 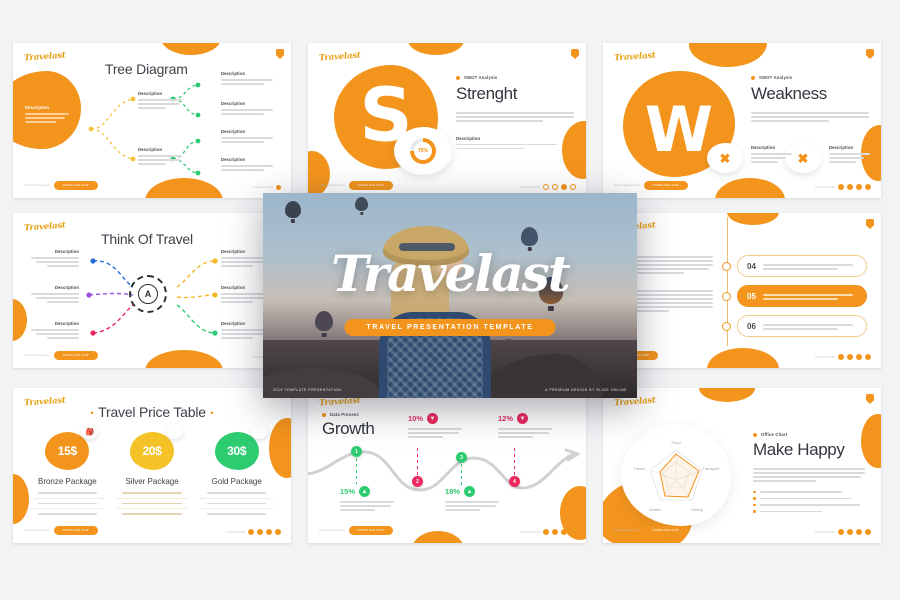 What do you see at coordinates (152, 412) in the screenshot?
I see `slide-title: Travel Price Table` at bounding box center [152, 412].